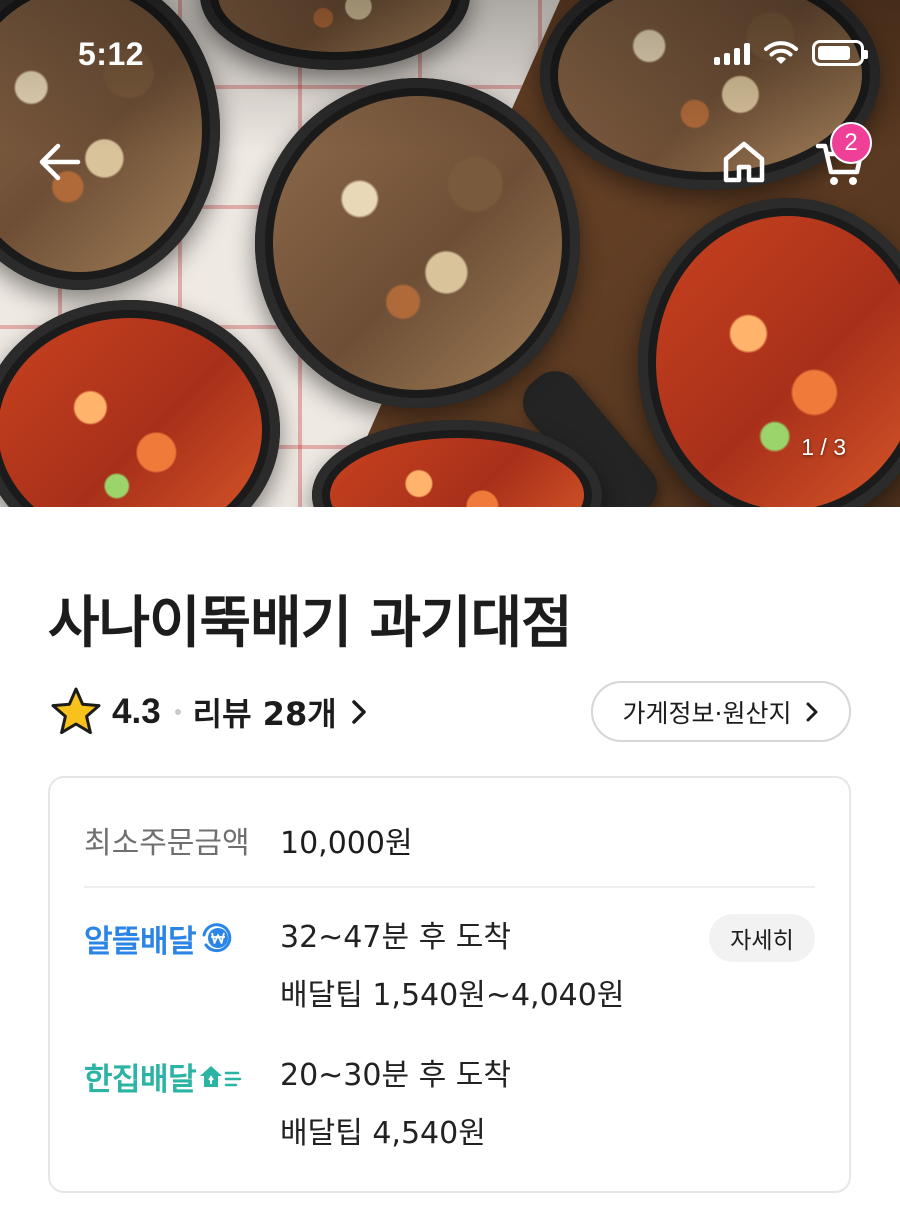 The image size is (900, 1223). What do you see at coordinates (395, 1075) in the screenshot?
I see `single-delivery-time: 20~30분 후 도착` at bounding box center [395, 1075].